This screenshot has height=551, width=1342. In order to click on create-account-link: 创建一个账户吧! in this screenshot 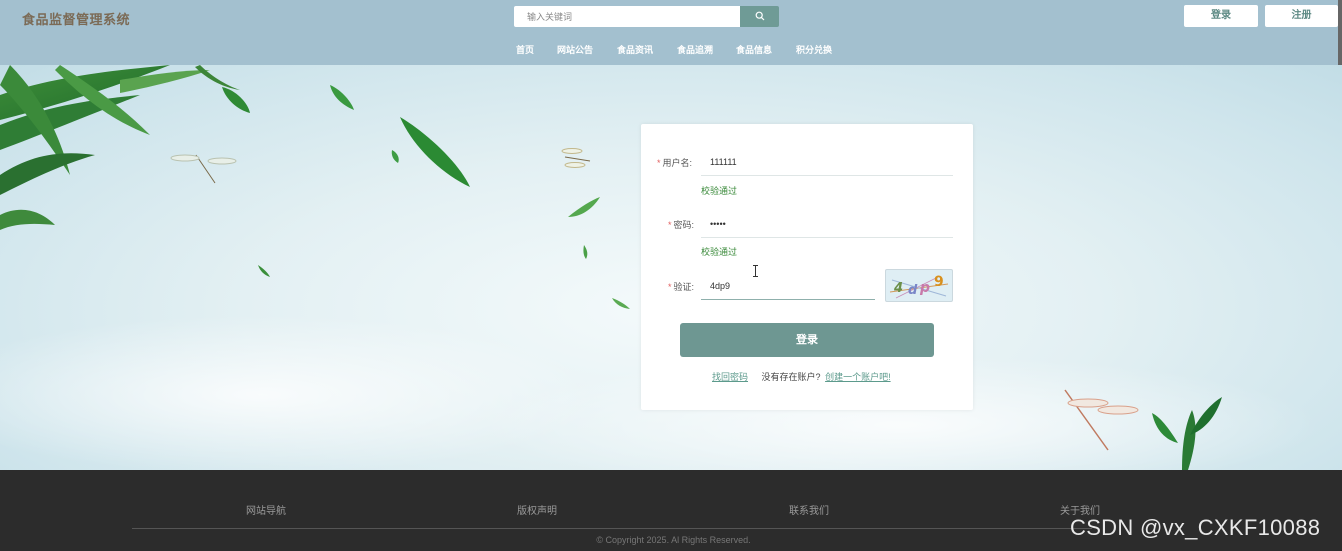, I will do `click(858, 377)`.